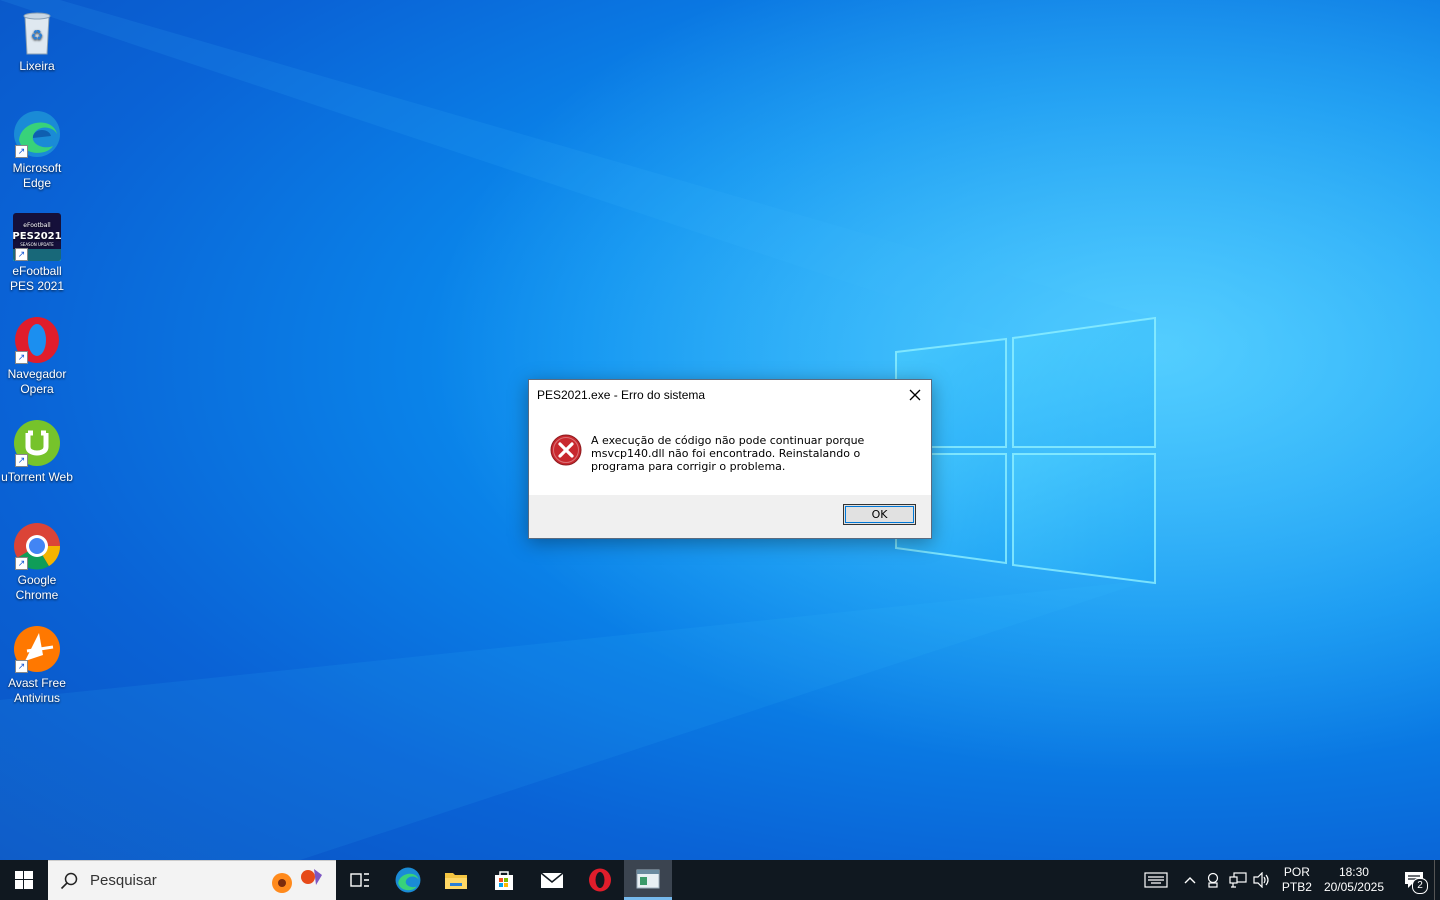 This screenshot has width=1440, height=900. I want to click on store-icon, so click(504, 880).